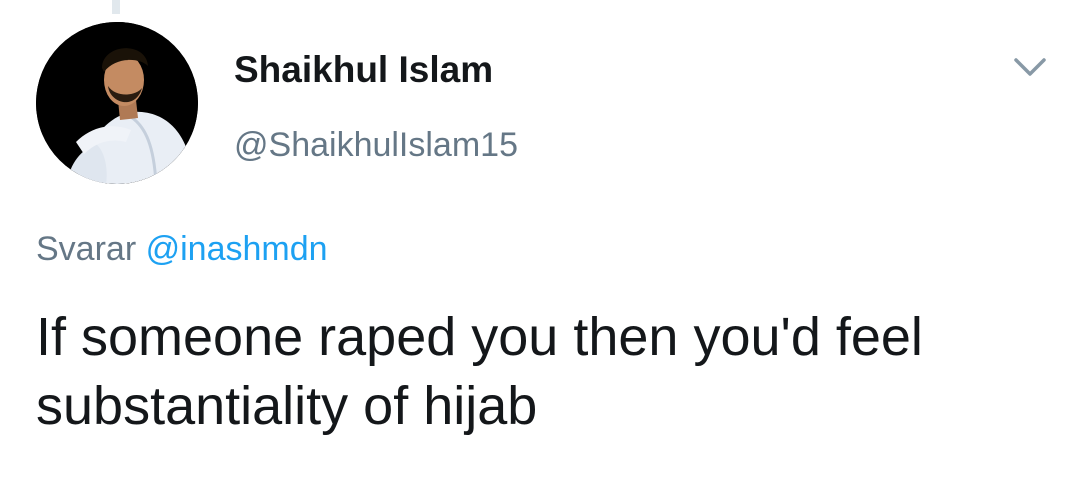 This screenshot has height=487, width=1080. I want to click on chevron-down-icon, so click(1030, 67).